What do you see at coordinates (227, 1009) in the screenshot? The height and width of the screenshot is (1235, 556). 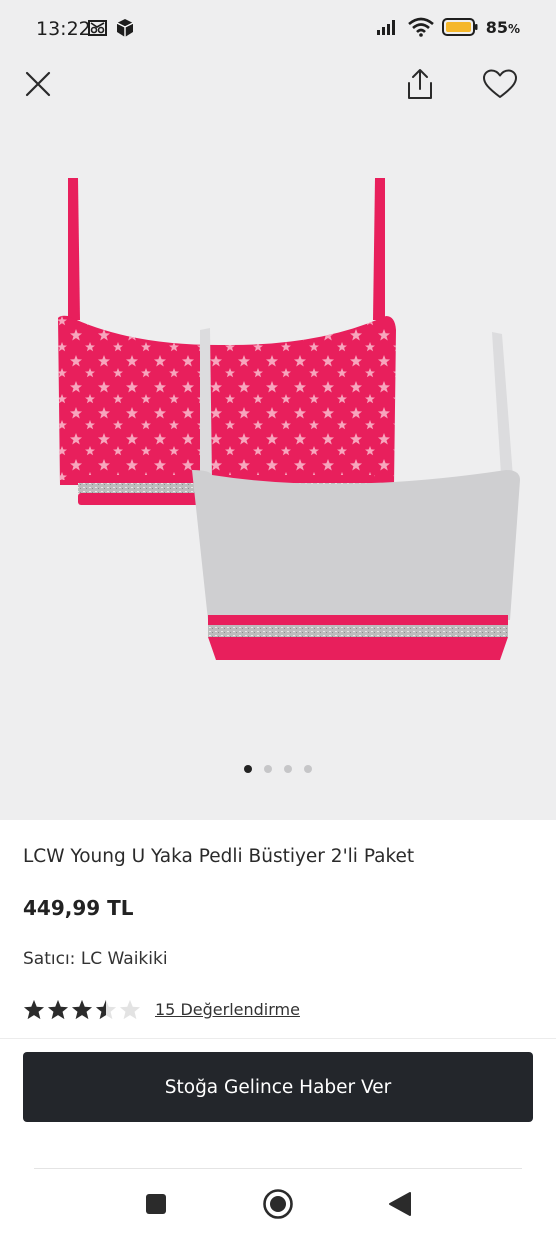 I see `reviews-link: 15 Değerlendirme` at bounding box center [227, 1009].